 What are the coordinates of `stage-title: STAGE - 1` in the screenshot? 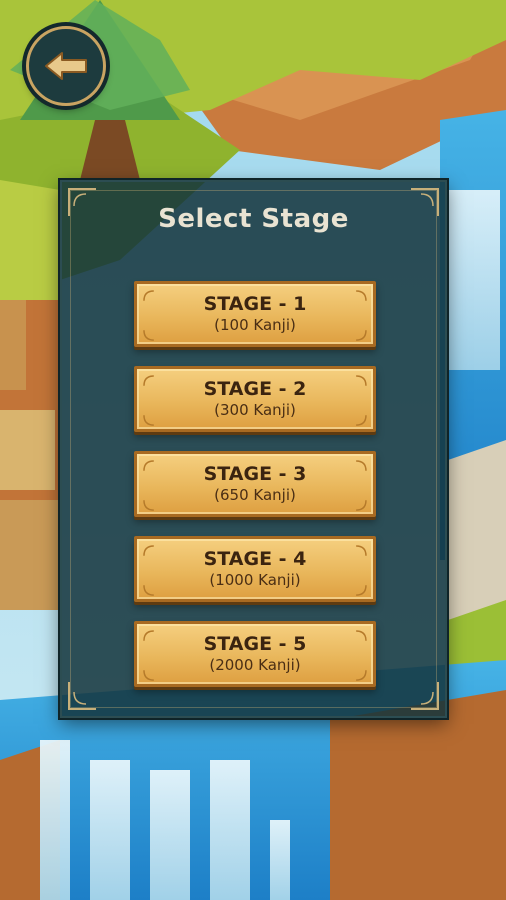 It's located at (255, 304).